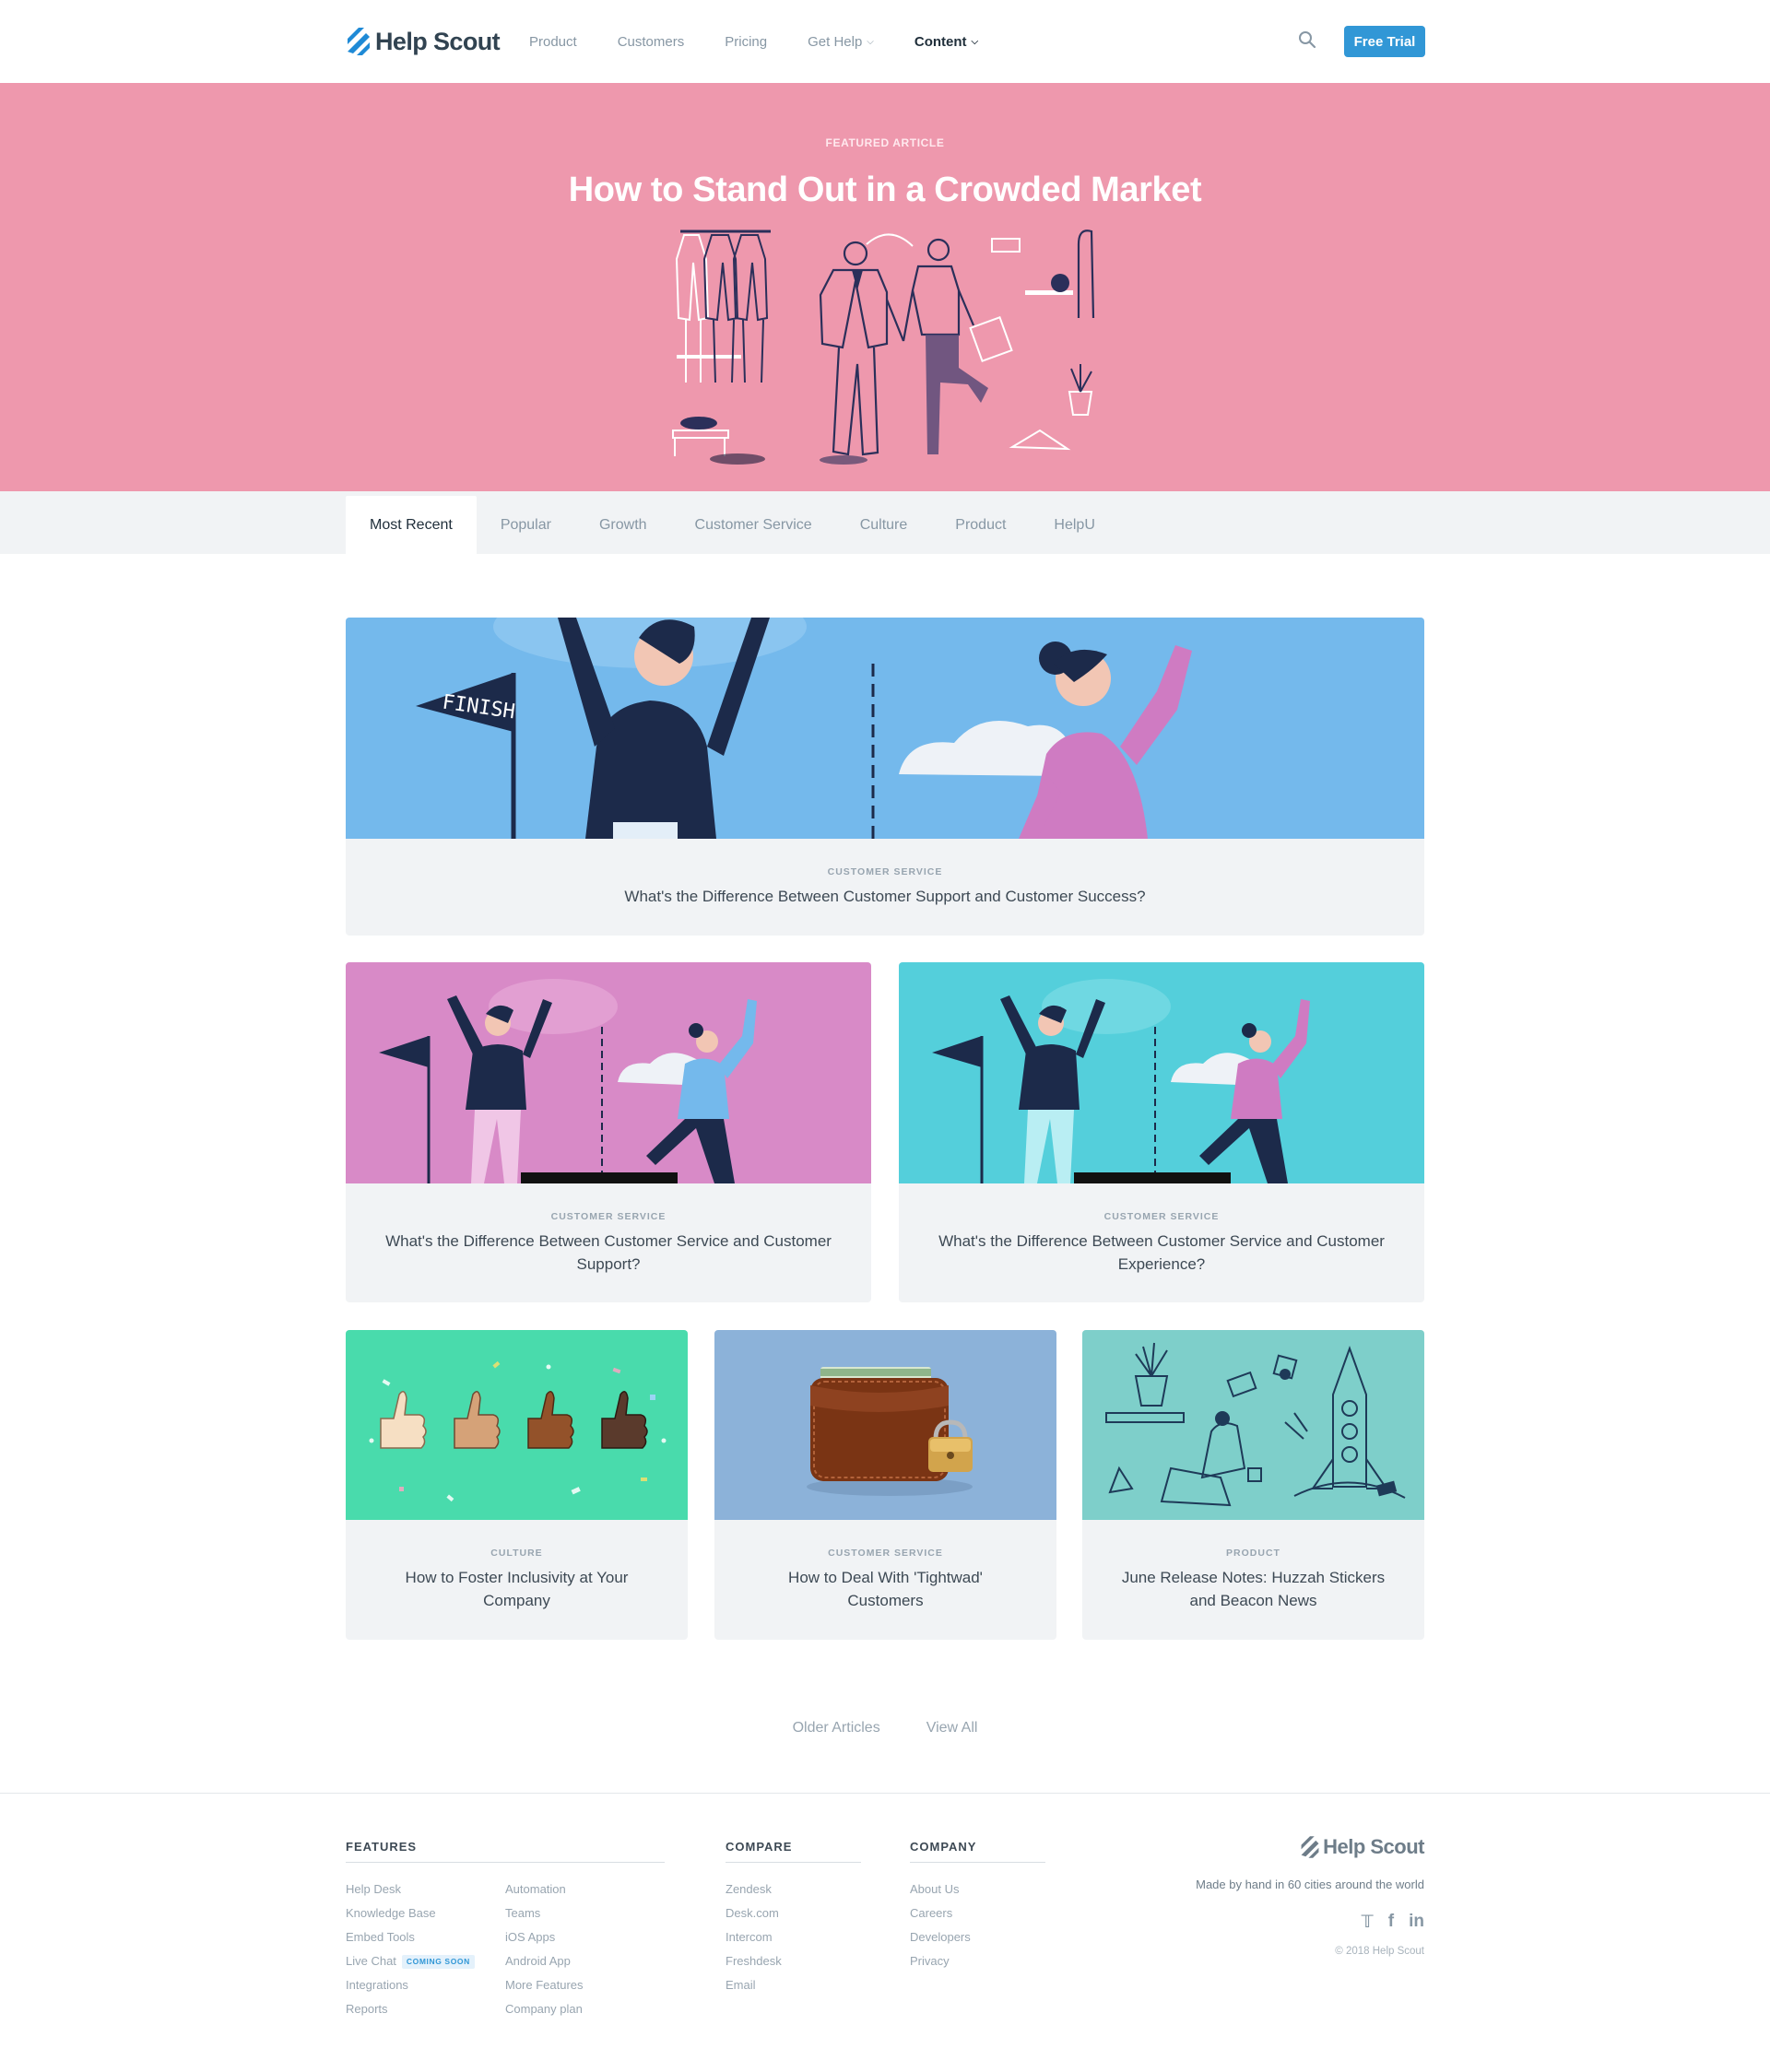 This screenshot has width=1770, height=2072. Describe the element at coordinates (885, 143) in the screenshot. I see `featured-kicker: FEATURED ARTICLE` at that location.